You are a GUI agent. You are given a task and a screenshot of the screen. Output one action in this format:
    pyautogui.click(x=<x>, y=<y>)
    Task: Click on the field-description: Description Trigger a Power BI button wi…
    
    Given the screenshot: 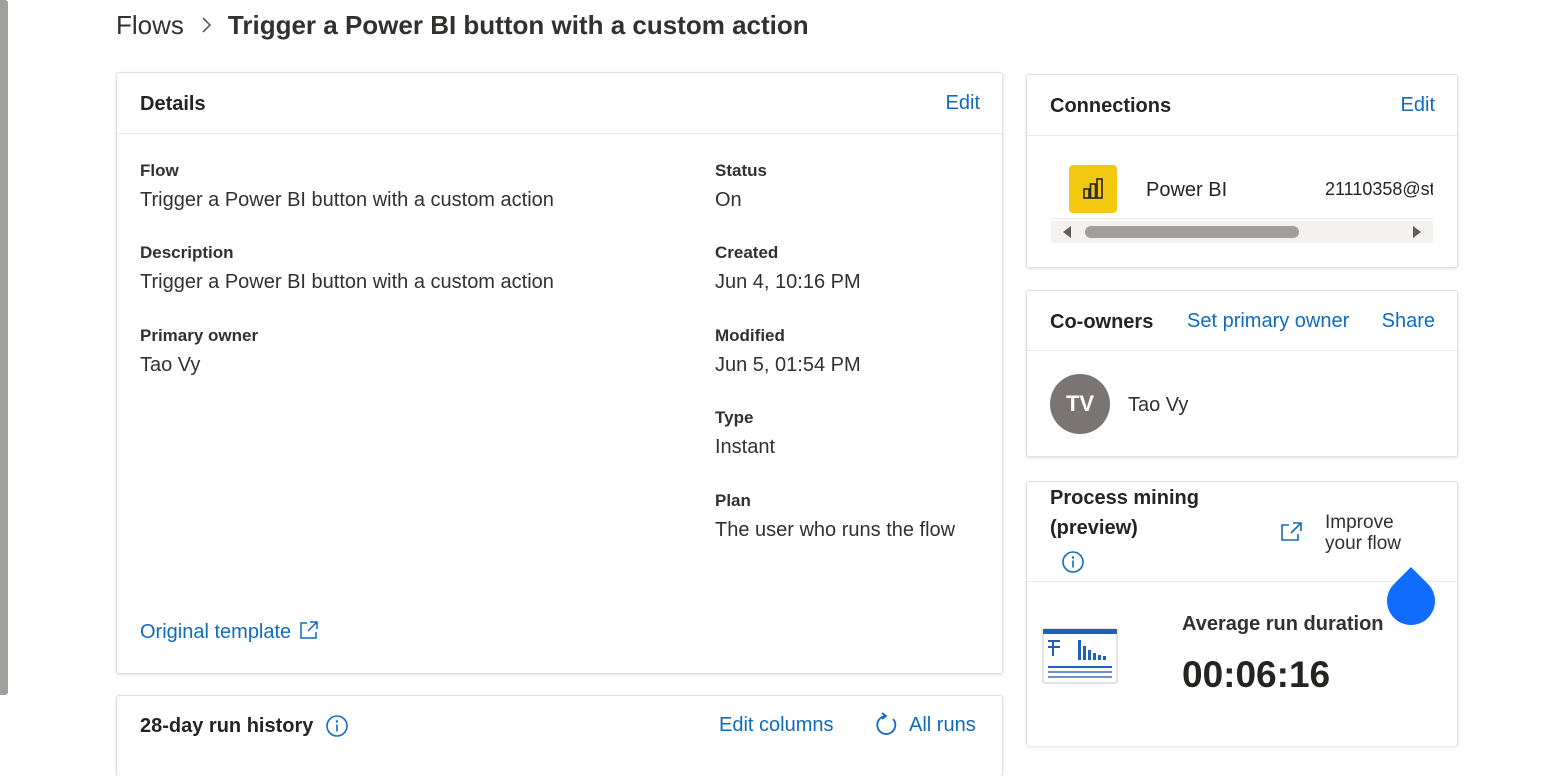 What is the action you would take?
    pyautogui.click(x=410, y=268)
    